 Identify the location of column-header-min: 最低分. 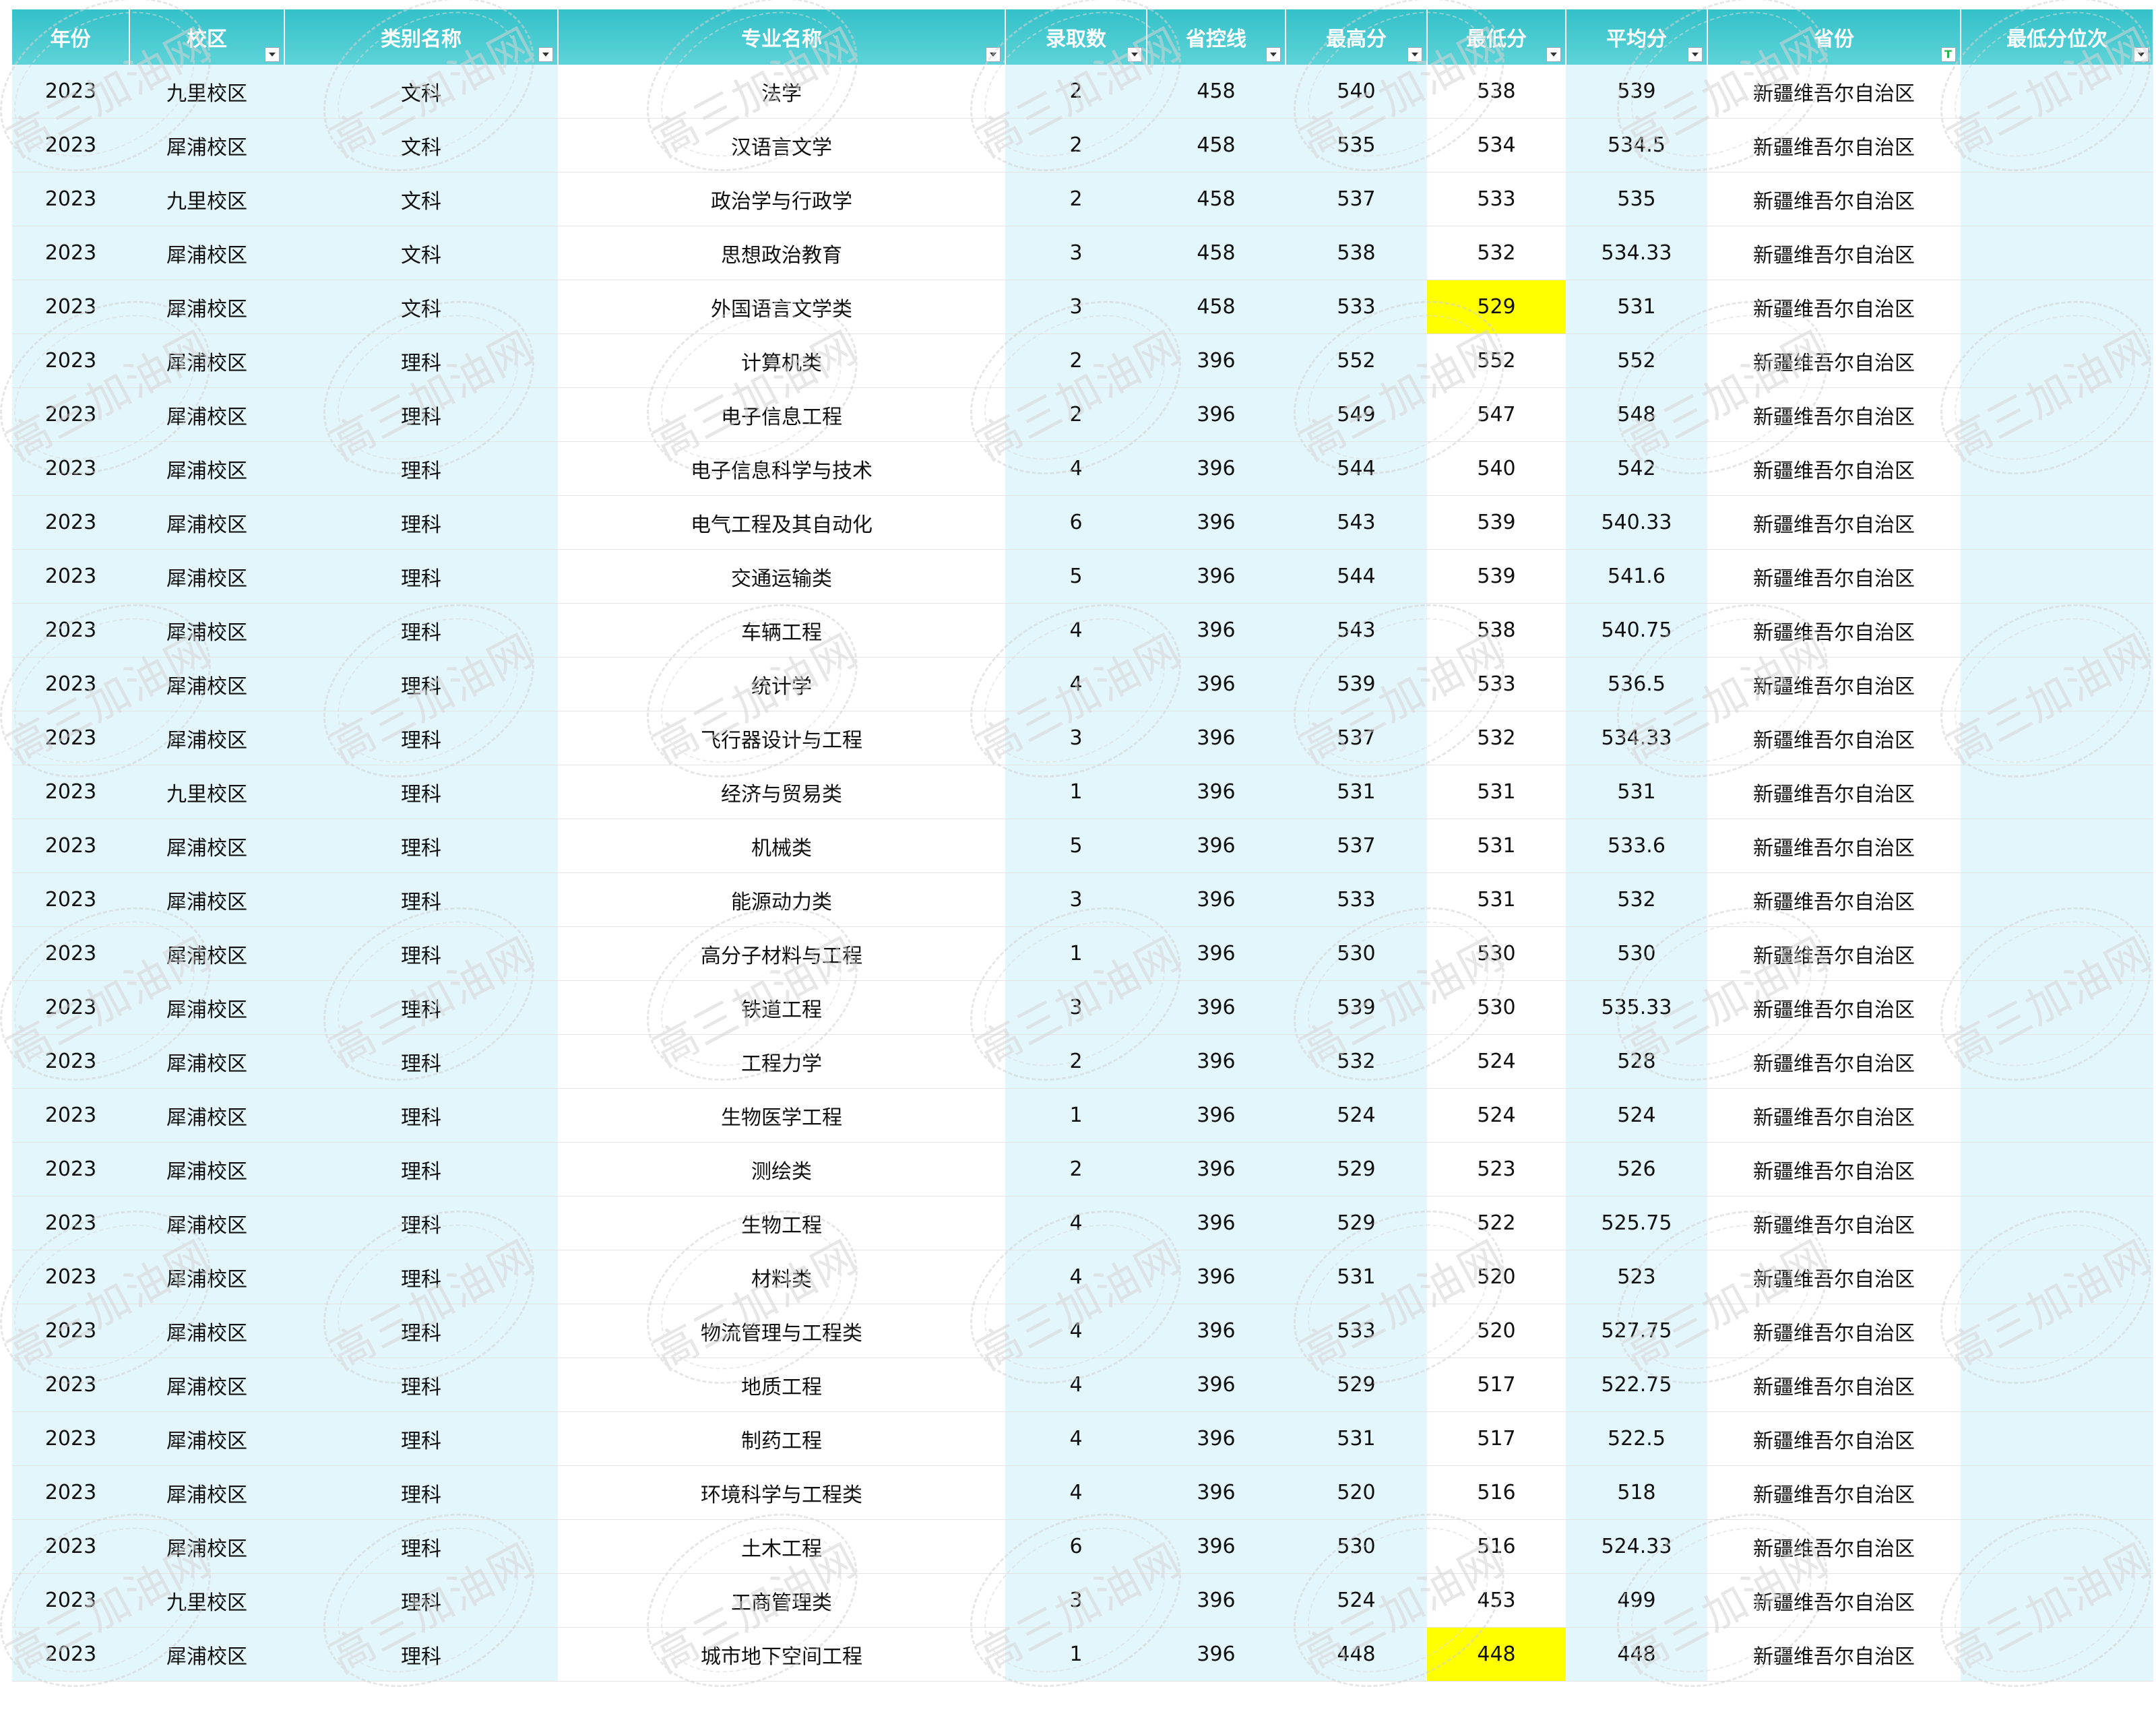
(1496, 37).